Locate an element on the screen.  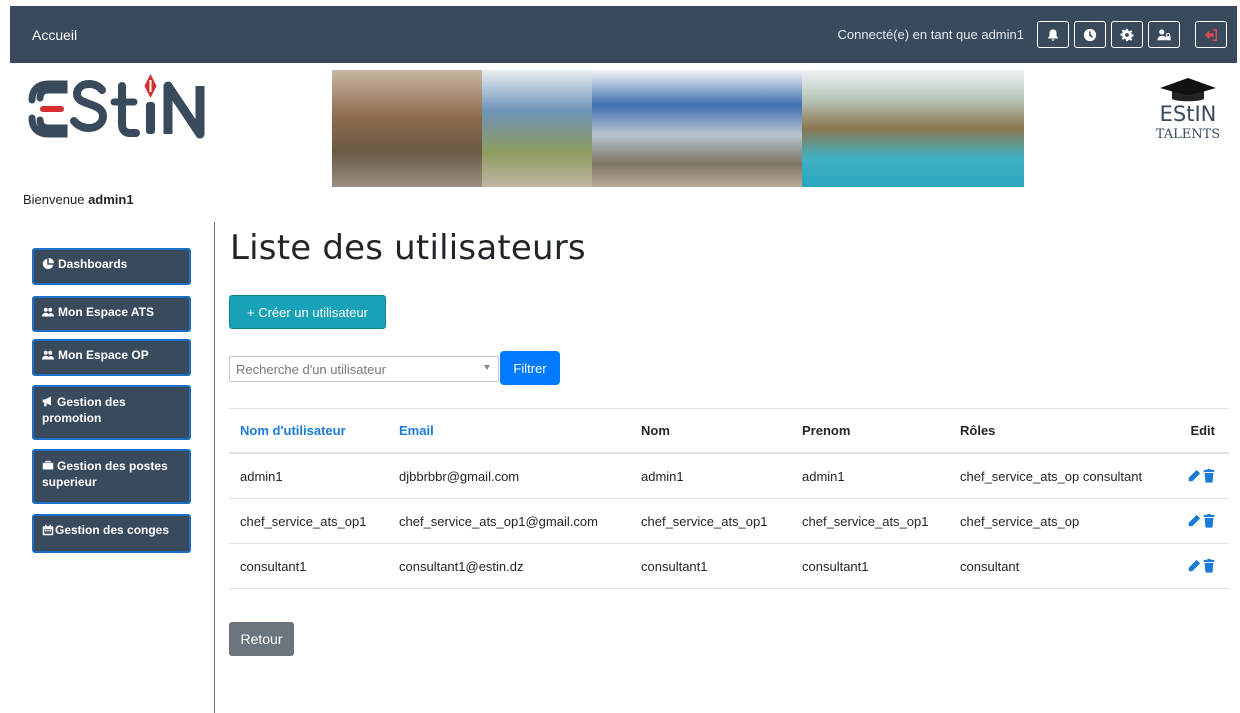
user-admin-button is located at coordinates (1164, 34).